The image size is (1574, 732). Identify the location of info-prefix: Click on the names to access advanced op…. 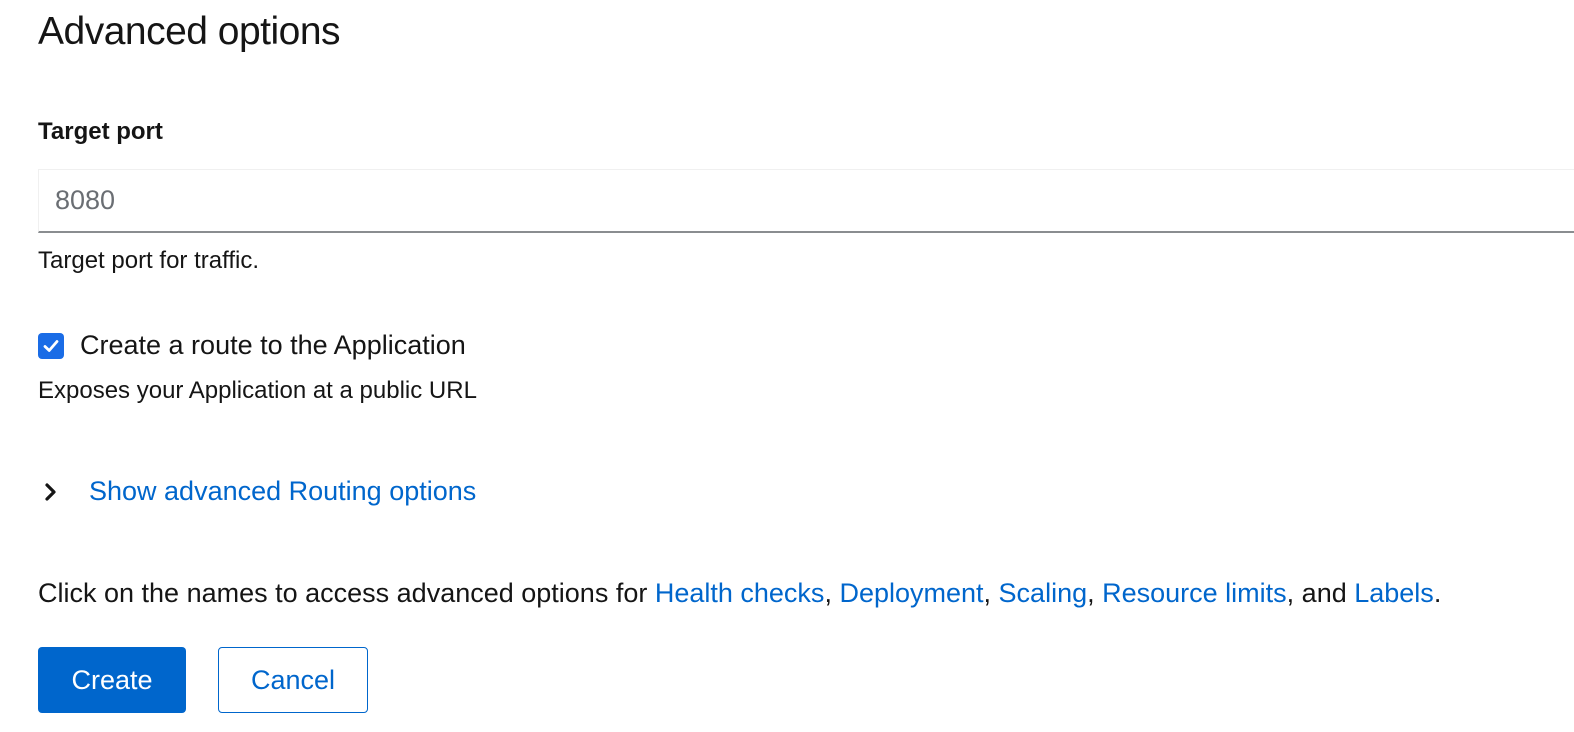
(346, 593).